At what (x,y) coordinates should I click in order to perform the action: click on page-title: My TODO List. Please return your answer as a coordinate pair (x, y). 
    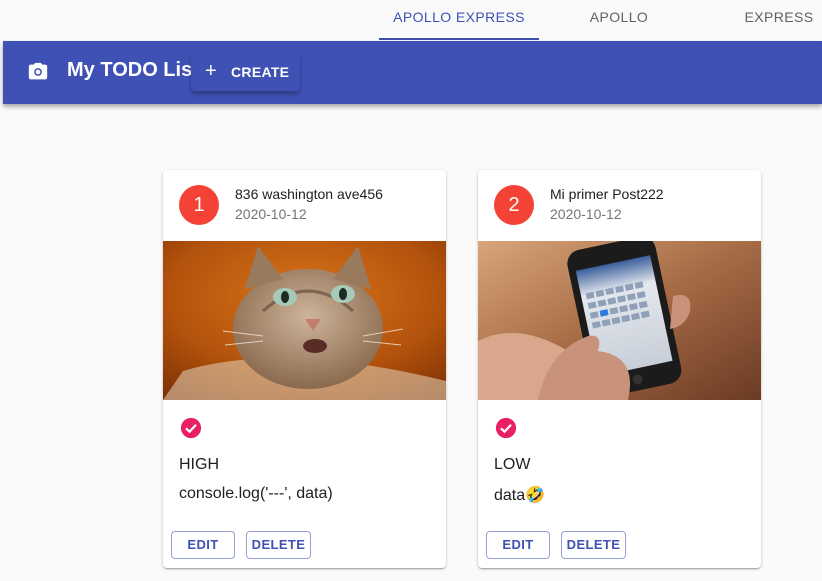
    Looking at the image, I should click on (133, 70).